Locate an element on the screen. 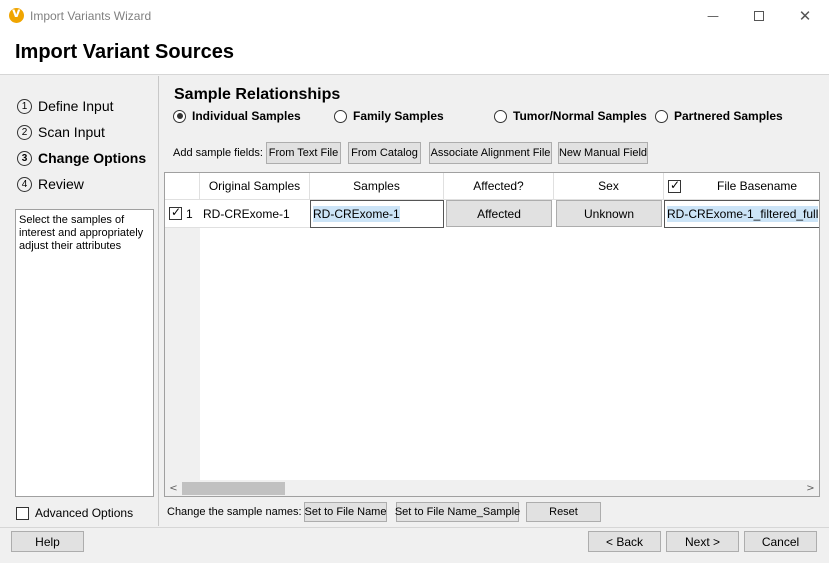 This screenshot has height=563, width=829. advanced-options-checkbox: Advanced Options is located at coordinates (74, 513).